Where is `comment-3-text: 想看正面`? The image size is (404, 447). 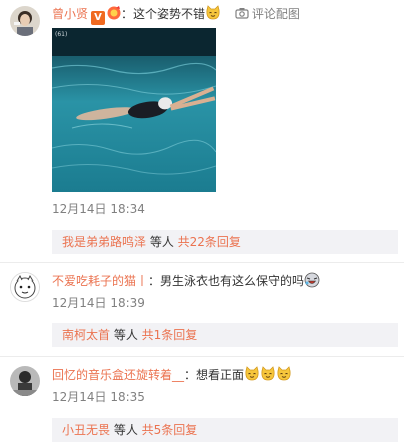
comment-3-text: 想看正面 is located at coordinates (220, 375).